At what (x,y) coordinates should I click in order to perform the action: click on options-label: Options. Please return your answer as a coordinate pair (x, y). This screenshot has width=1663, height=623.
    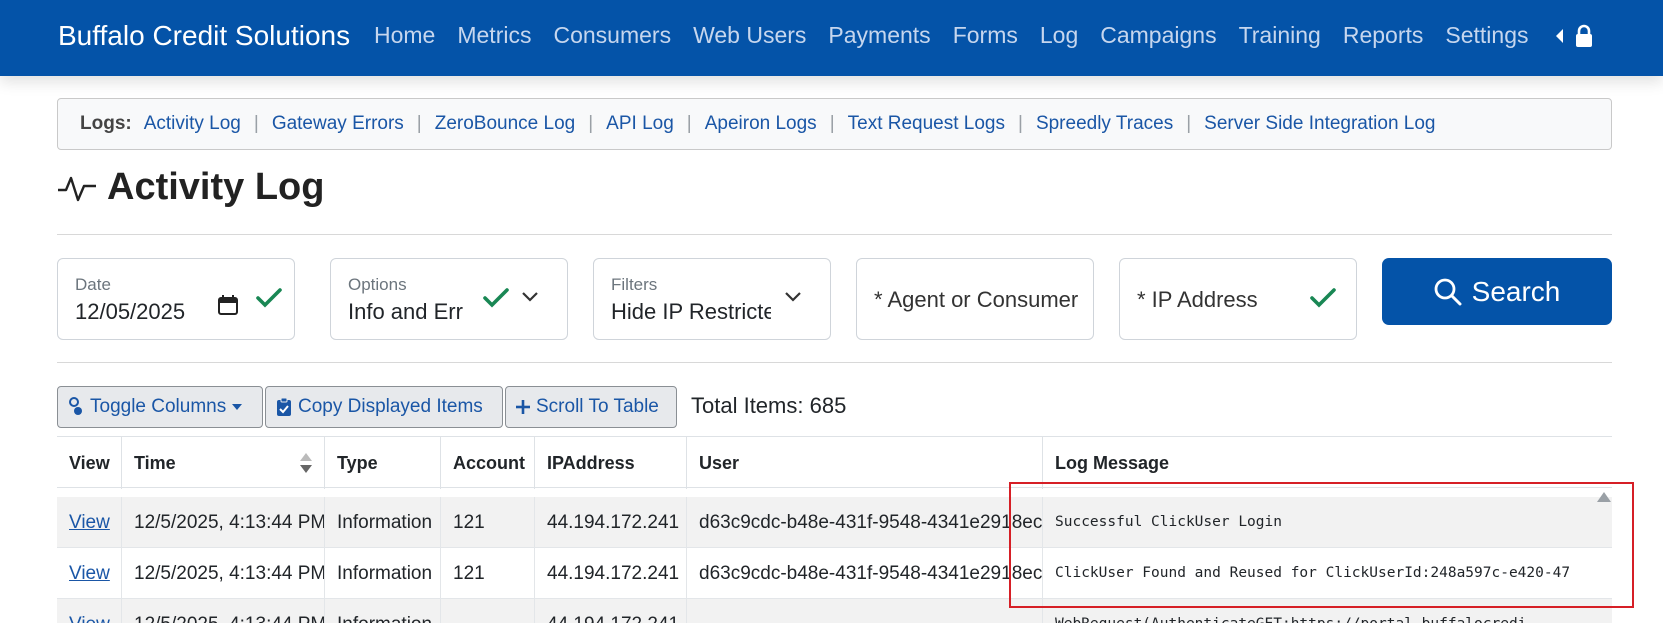
    Looking at the image, I should click on (377, 284).